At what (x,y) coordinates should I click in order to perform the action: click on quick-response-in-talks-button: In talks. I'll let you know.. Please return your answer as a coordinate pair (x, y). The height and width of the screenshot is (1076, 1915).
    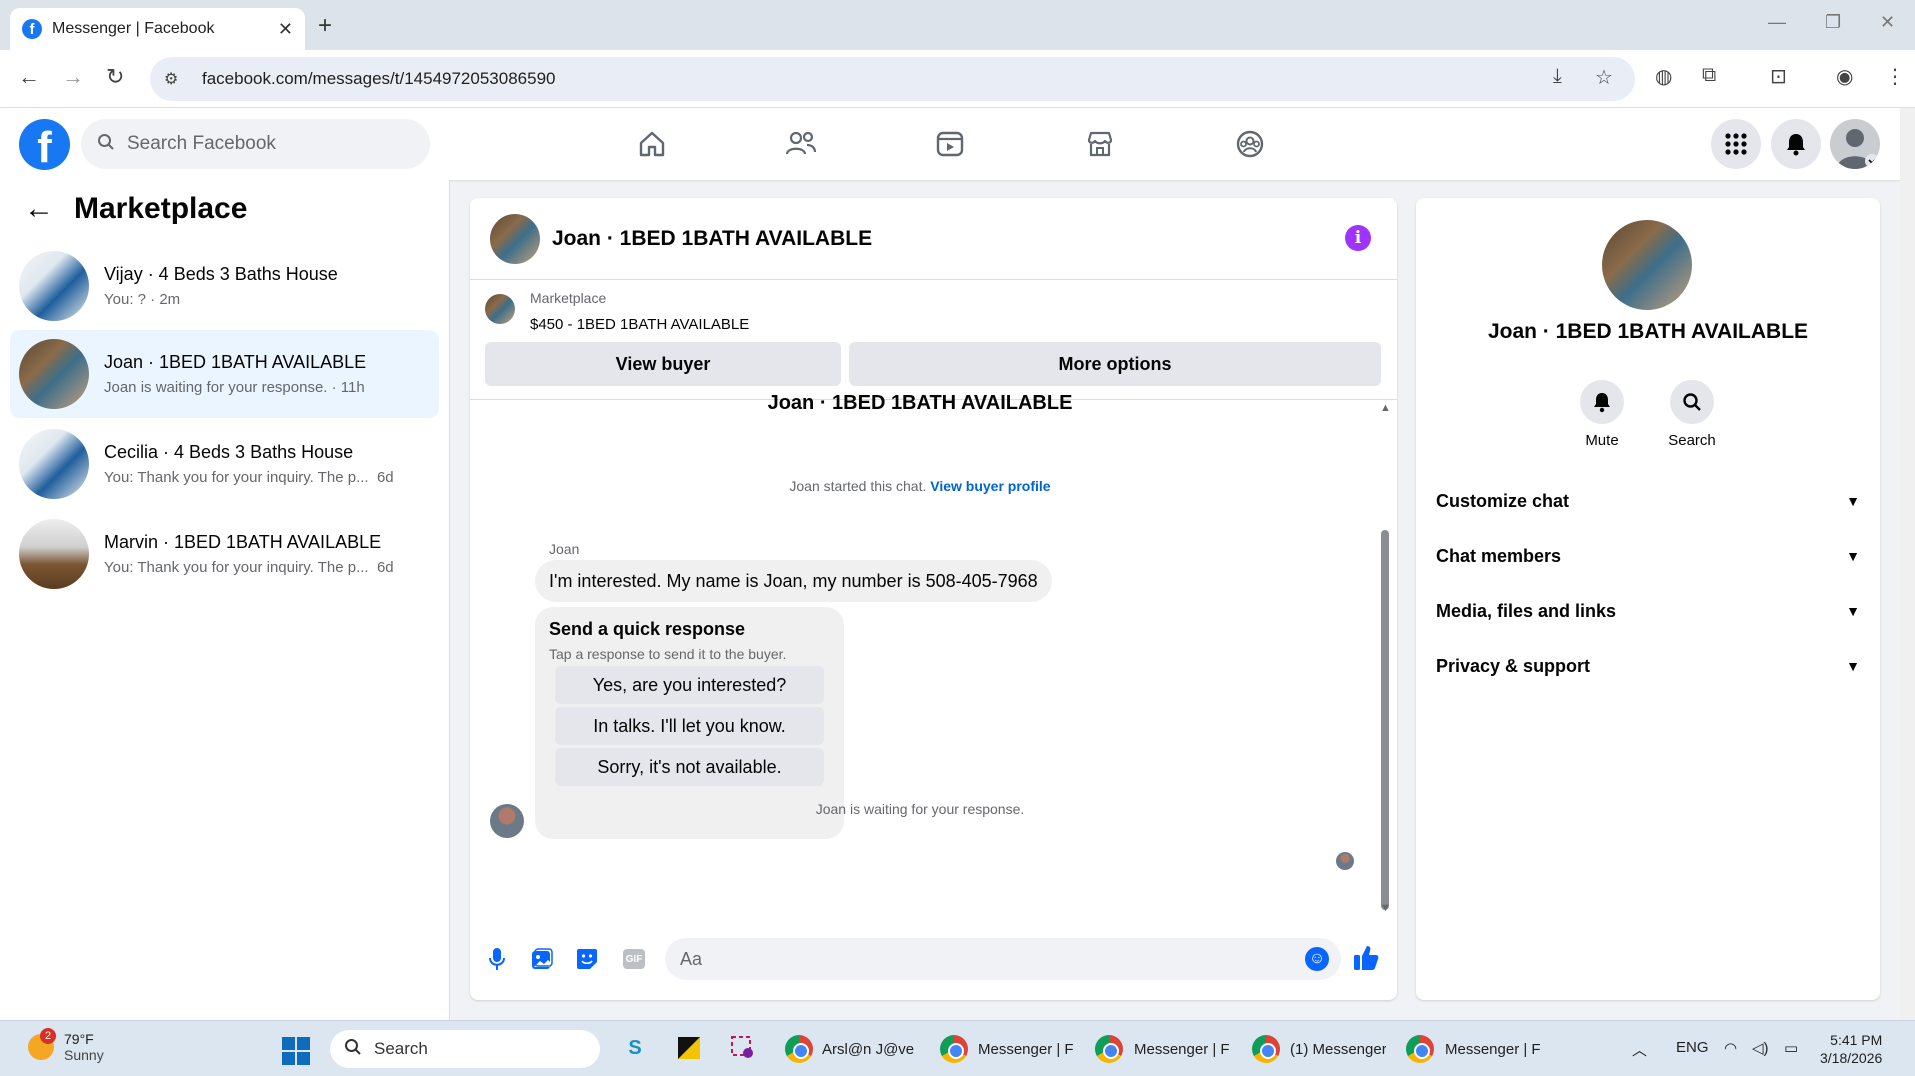
    Looking at the image, I should click on (689, 726).